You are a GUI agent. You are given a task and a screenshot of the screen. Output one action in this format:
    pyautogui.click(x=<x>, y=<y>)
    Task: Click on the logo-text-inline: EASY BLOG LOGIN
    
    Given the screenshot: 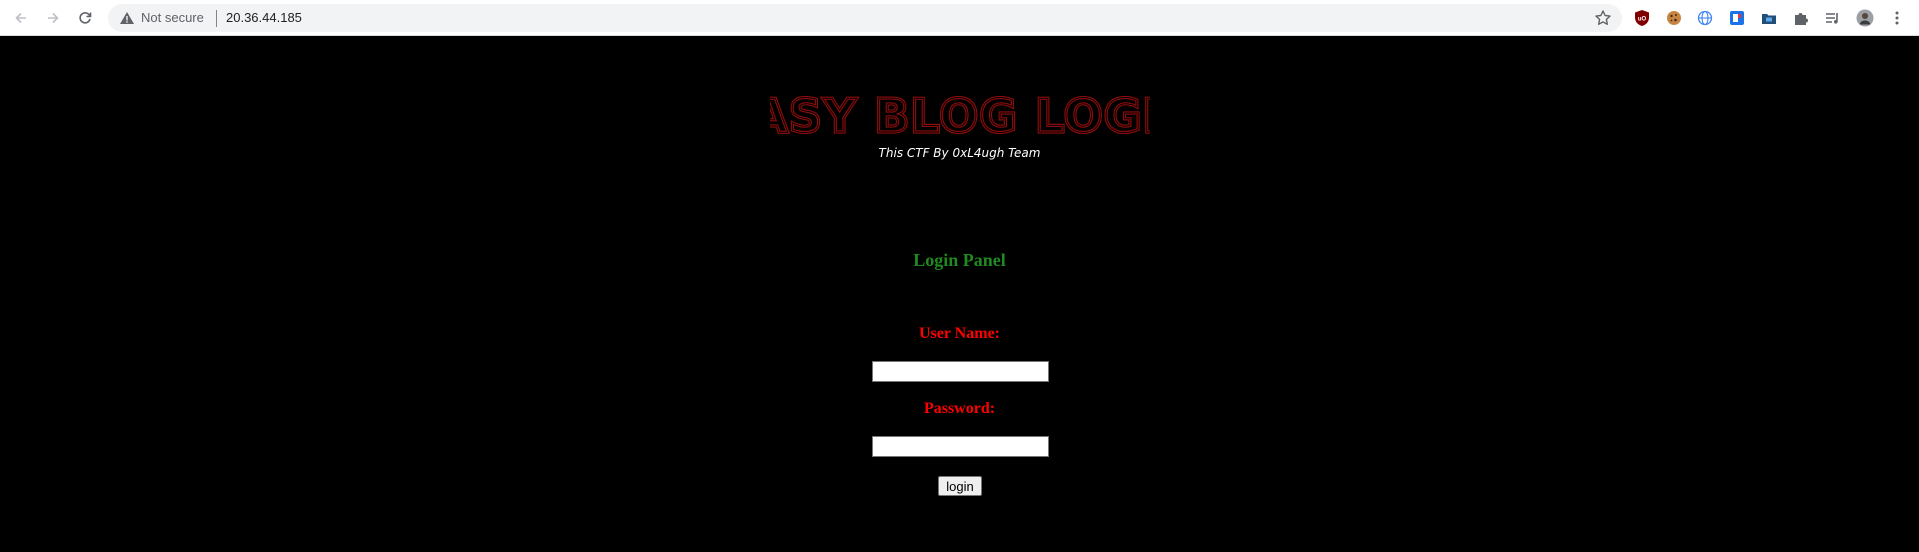 What is the action you would take?
    pyautogui.click(x=960, y=115)
    